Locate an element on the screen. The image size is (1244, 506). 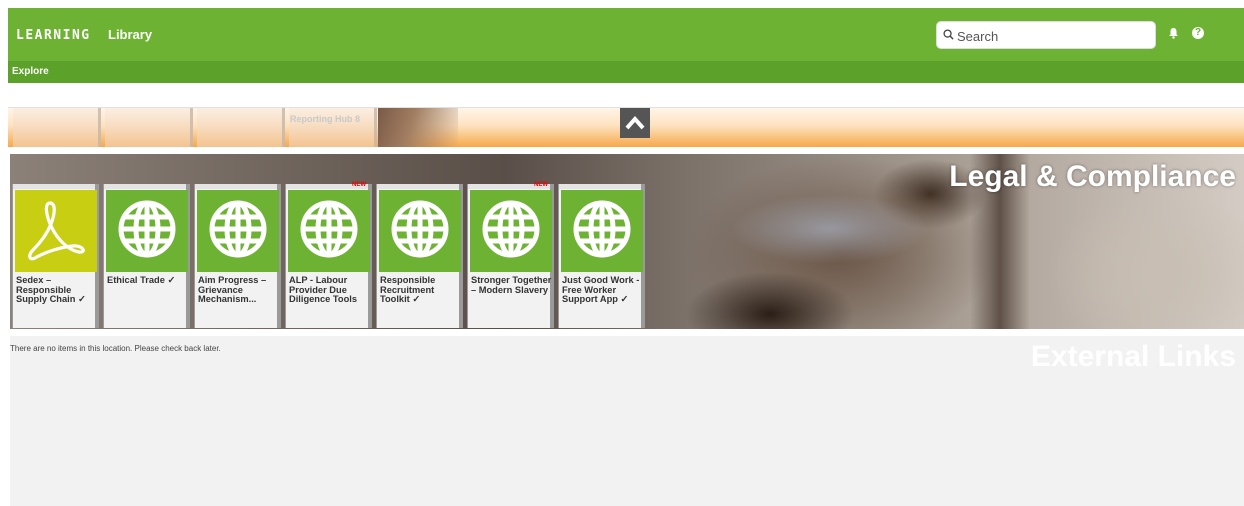
pdf-icon is located at coordinates (56, 231).